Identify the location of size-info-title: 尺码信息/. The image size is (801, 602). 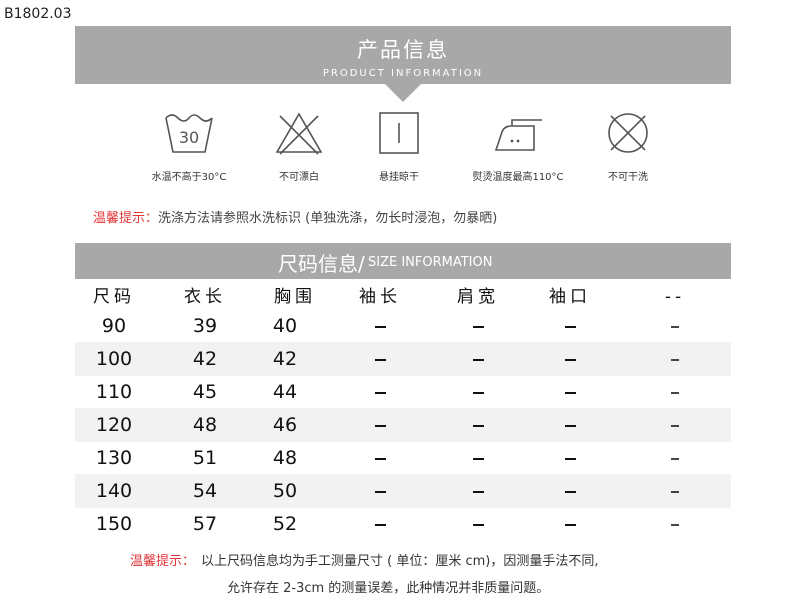
(321, 264).